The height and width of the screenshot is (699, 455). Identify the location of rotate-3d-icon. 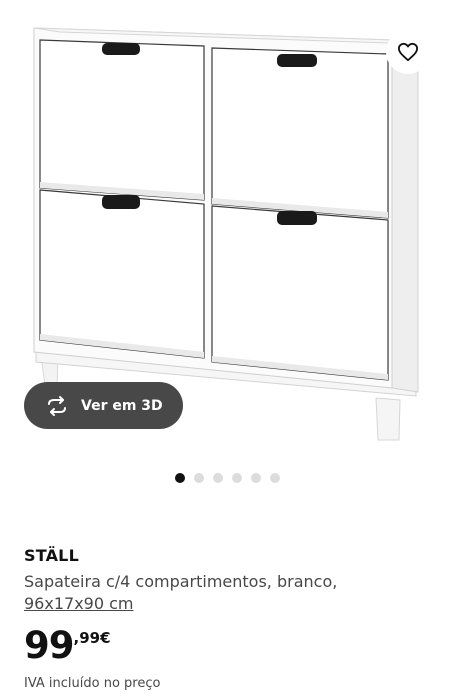
(57, 406).